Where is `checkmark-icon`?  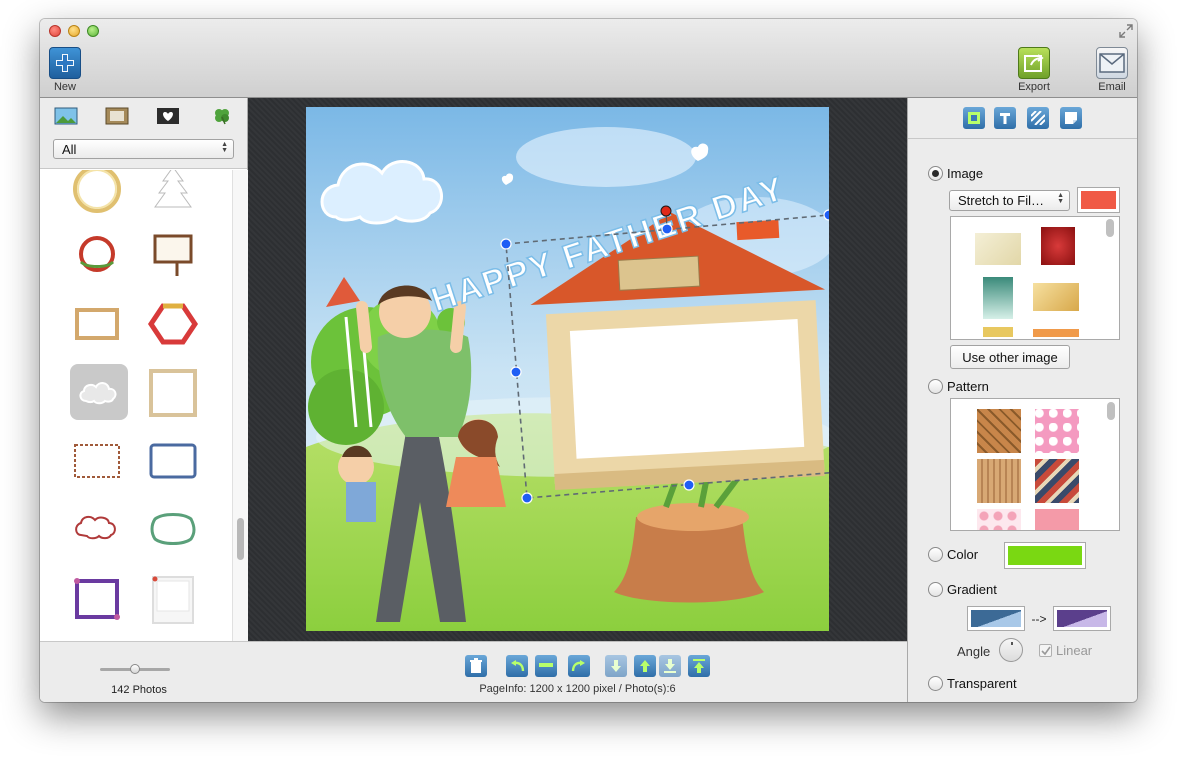 checkmark-icon is located at coordinates (1045, 650).